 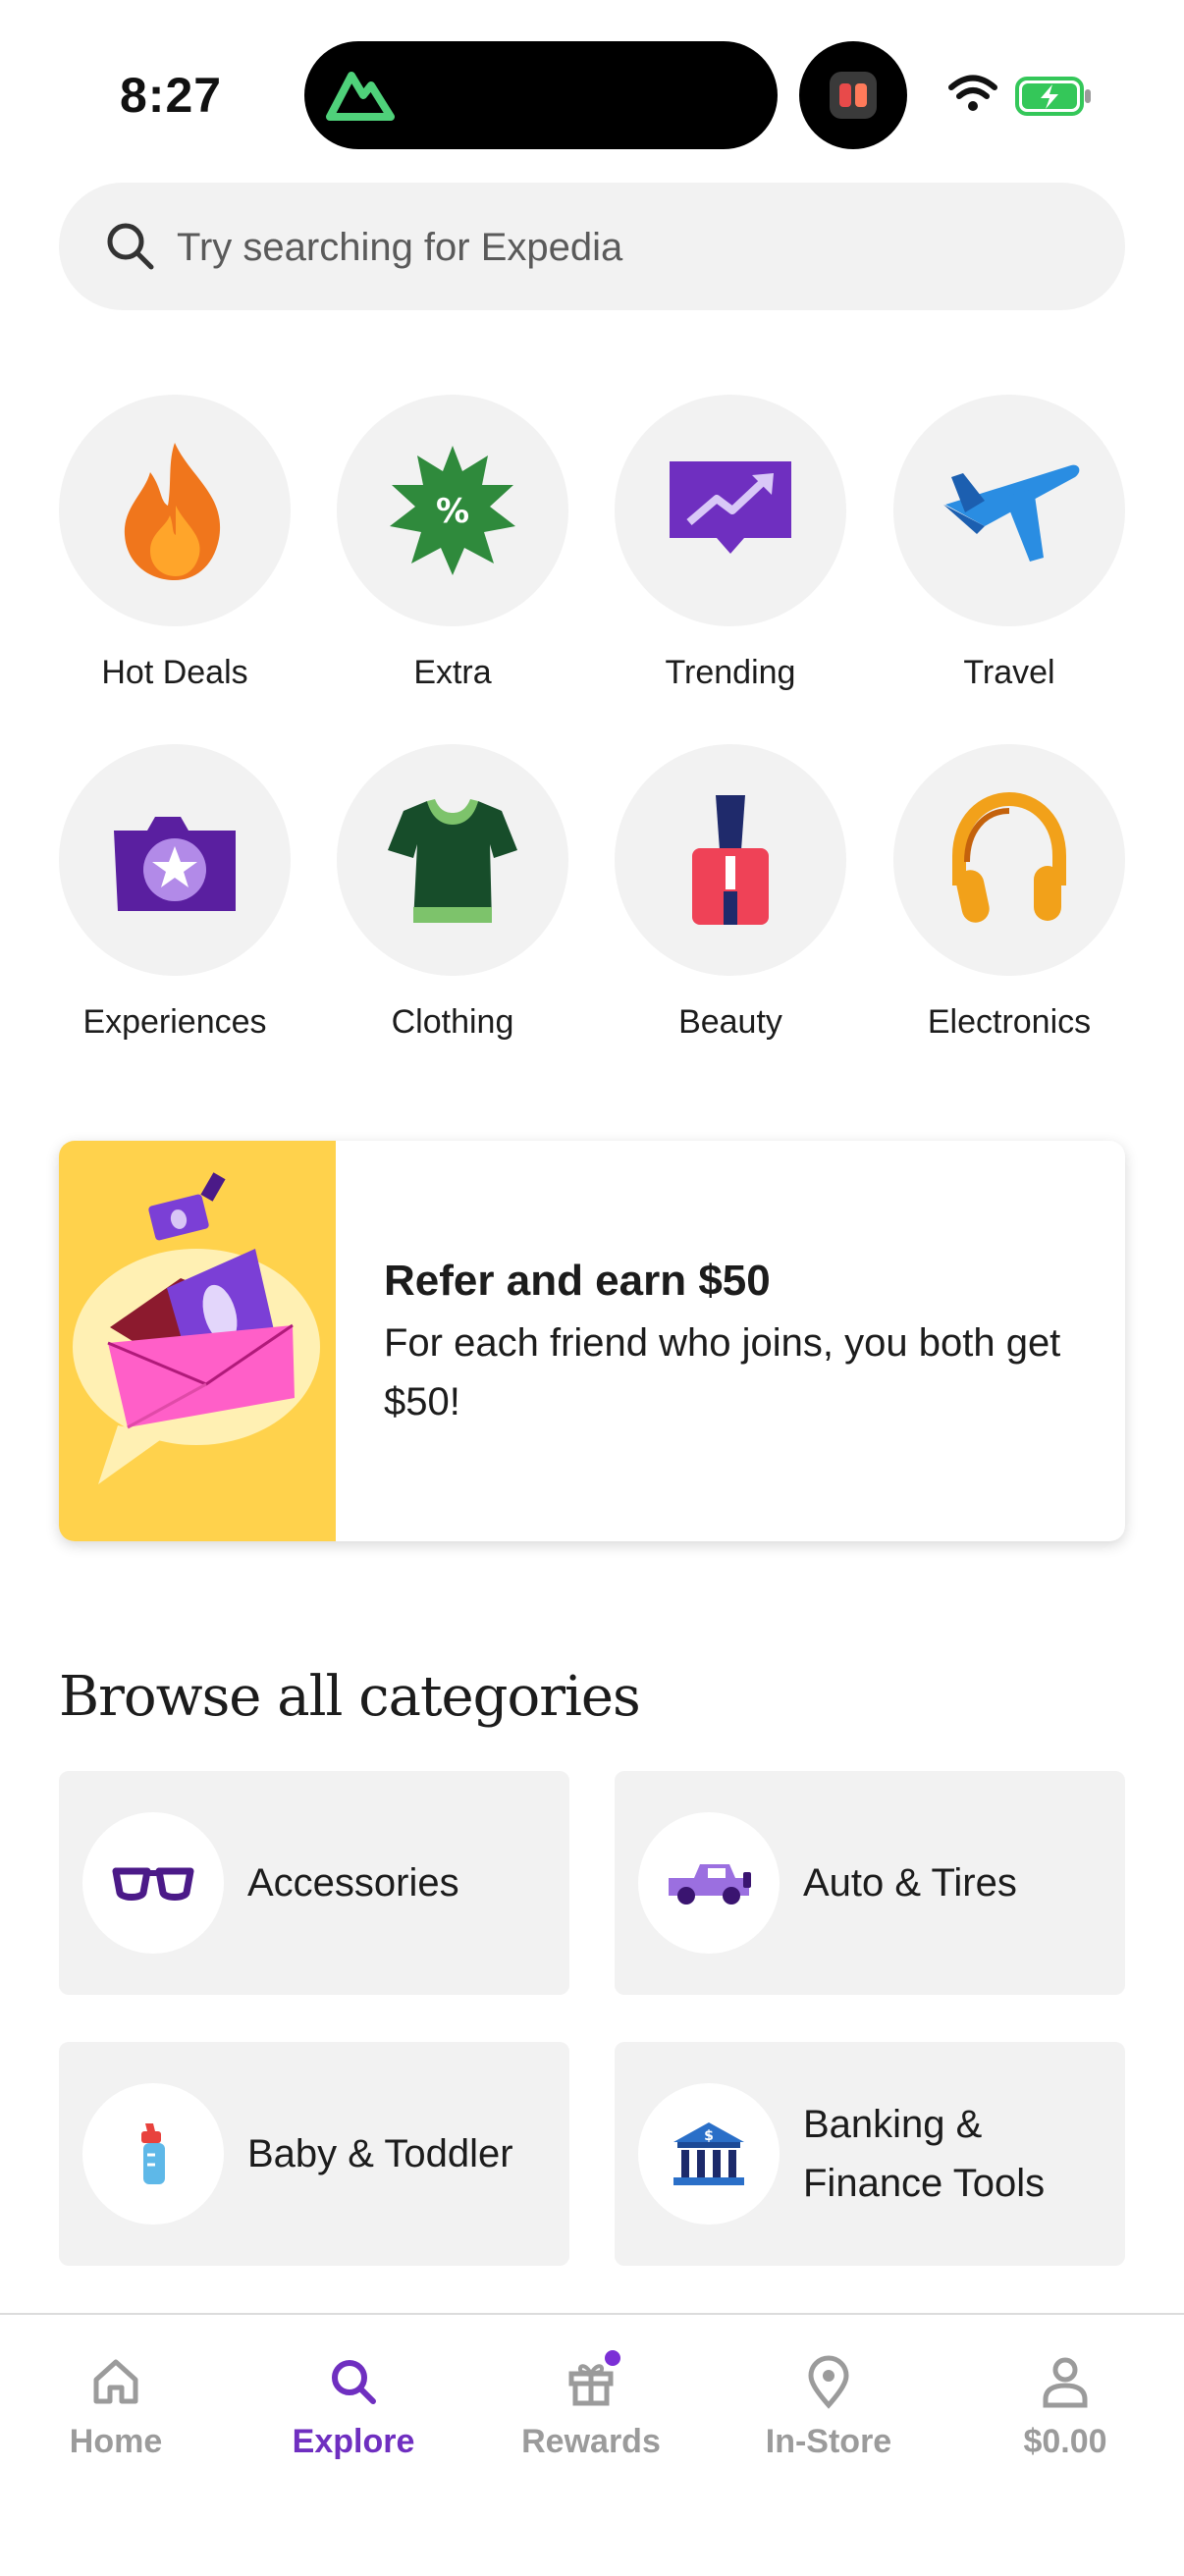 I want to click on category-label: Clothing, so click(x=452, y=1022).